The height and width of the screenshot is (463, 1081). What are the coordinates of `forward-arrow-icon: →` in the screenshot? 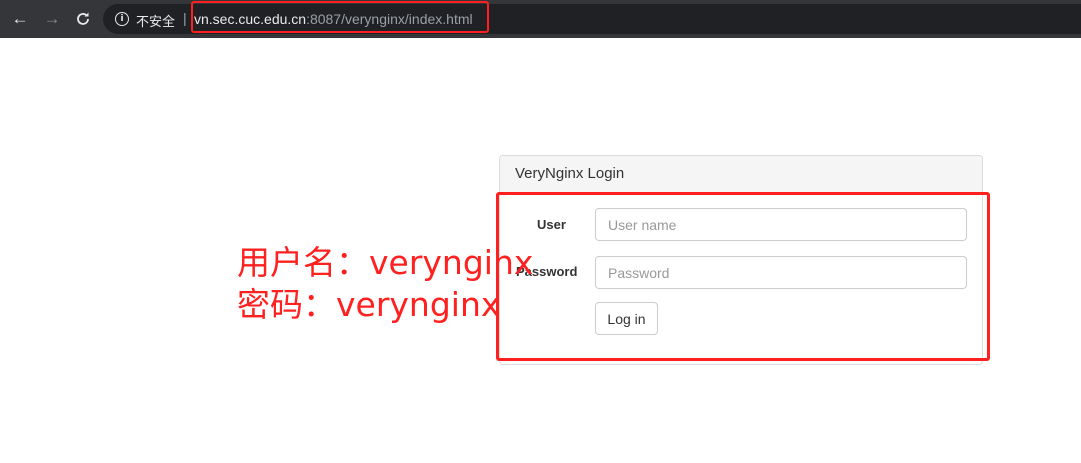 It's located at (52, 19).